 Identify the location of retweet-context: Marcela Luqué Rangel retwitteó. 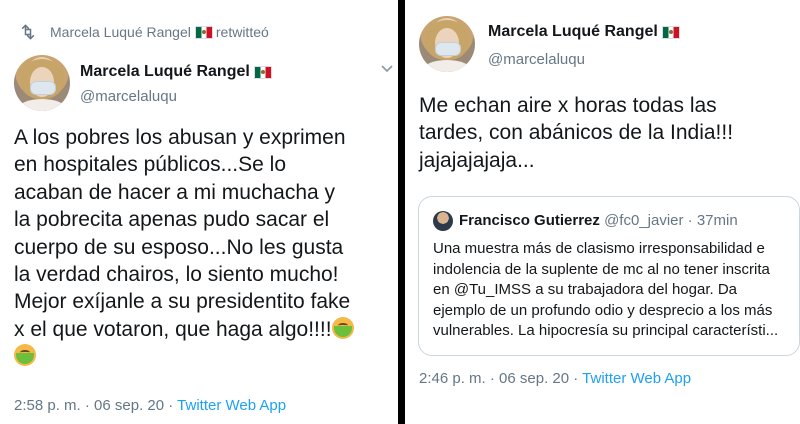
(159, 32).